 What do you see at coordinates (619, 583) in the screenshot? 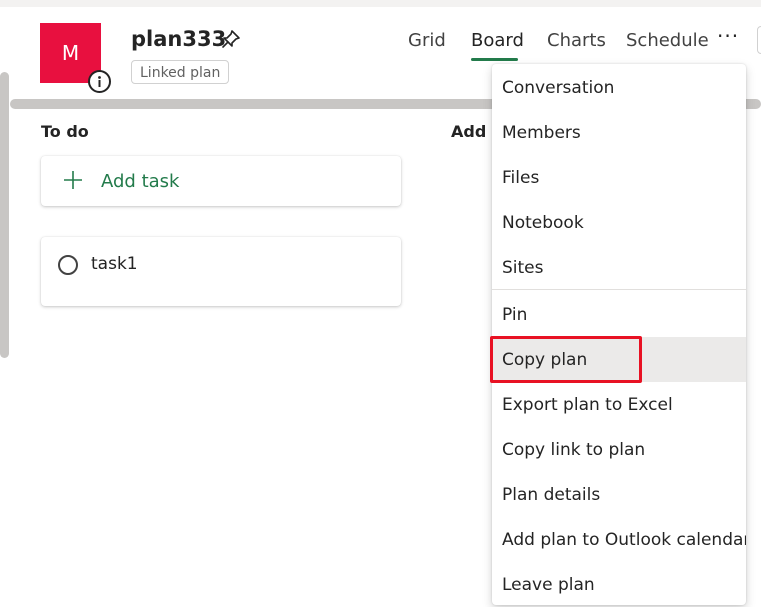
I see `menu-item-leave-plan: Leave plan` at bounding box center [619, 583].